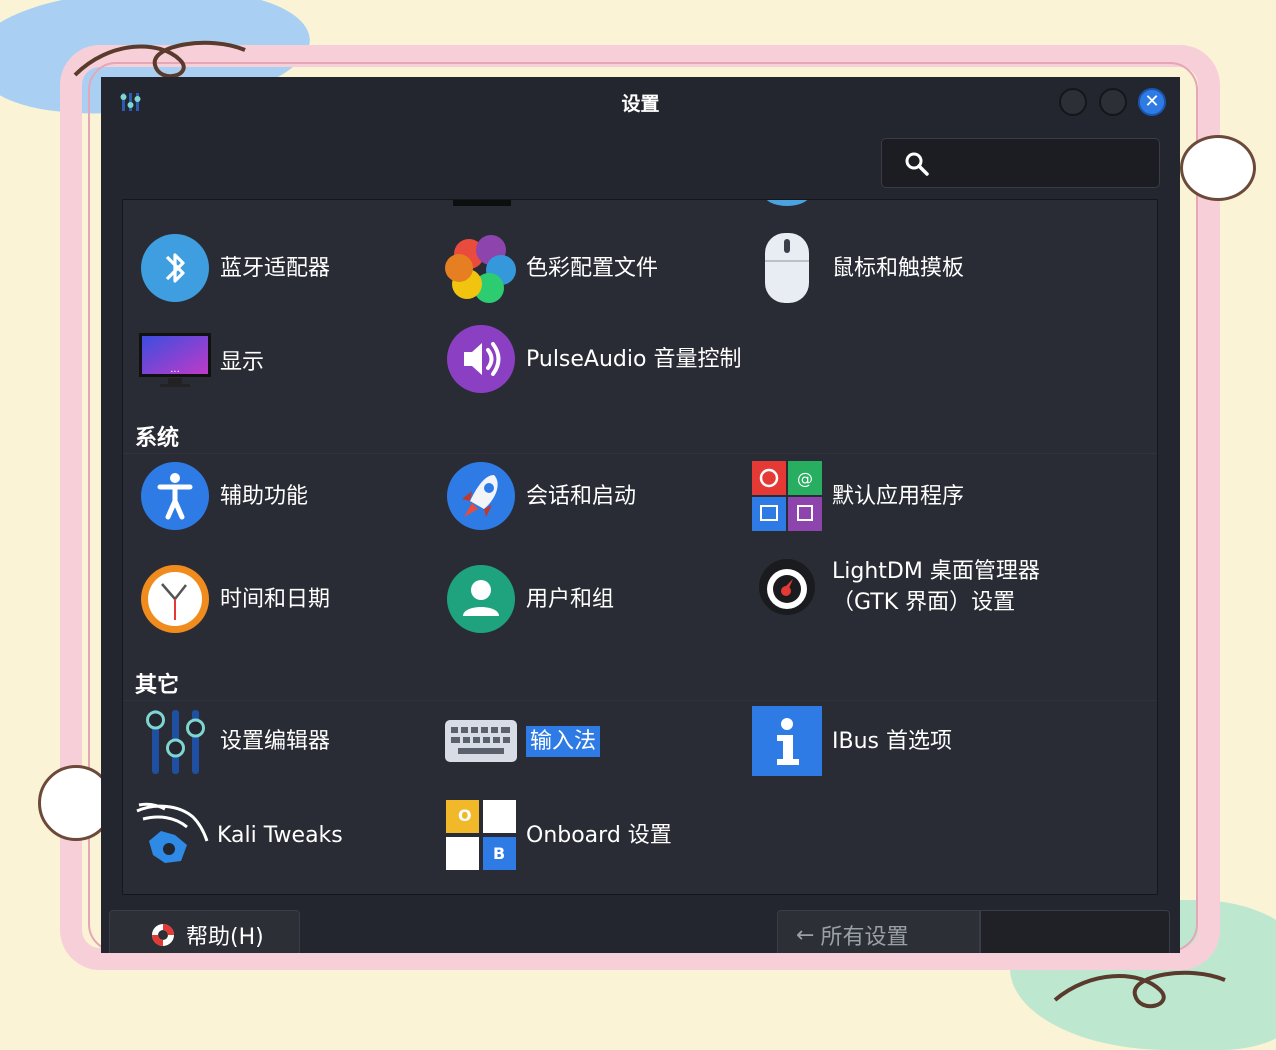 This screenshot has height=1050, width=1276. I want to click on item-label: 用户和组, so click(570, 599).